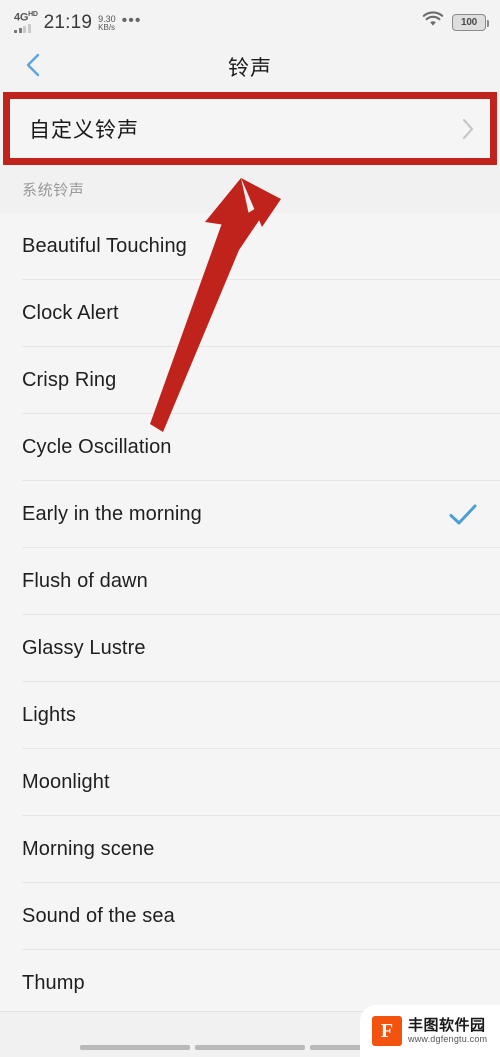 Image resolution: width=500 pixels, height=1057 pixels. What do you see at coordinates (97, 447) in the screenshot?
I see `ringtone-name-label: Cycle Oscillation` at bounding box center [97, 447].